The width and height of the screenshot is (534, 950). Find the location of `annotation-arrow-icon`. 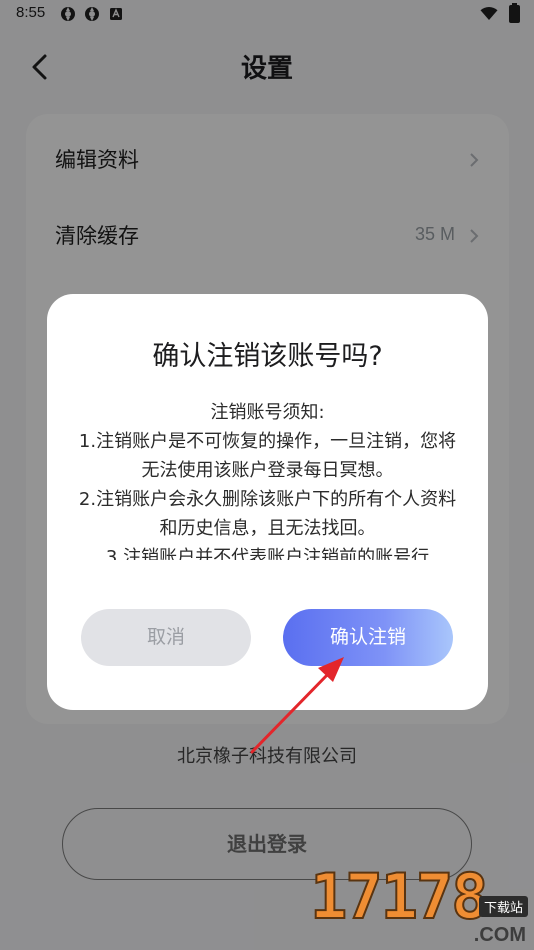

annotation-arrow-icon is located at coordinates (297, 705).